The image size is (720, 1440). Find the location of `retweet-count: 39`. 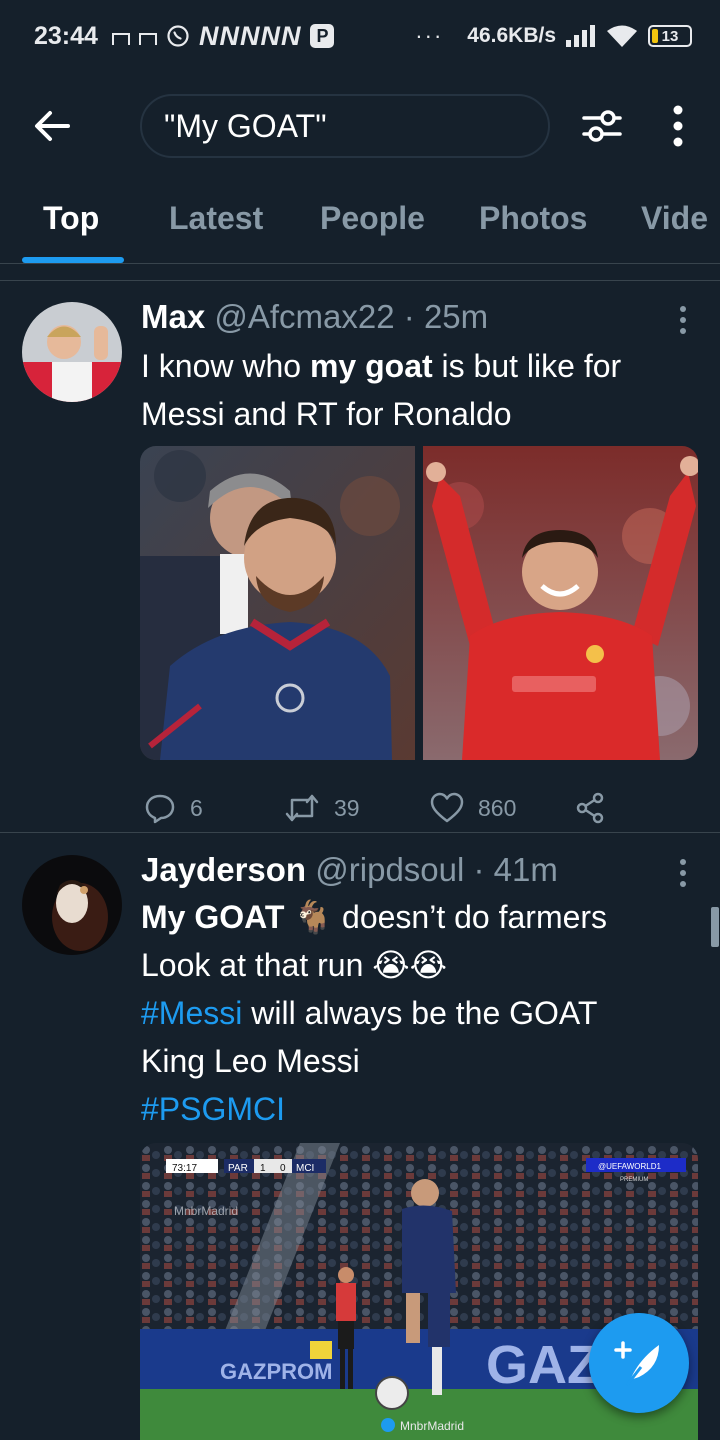

retweet-count: 39 is located at coordinates (347, 807).